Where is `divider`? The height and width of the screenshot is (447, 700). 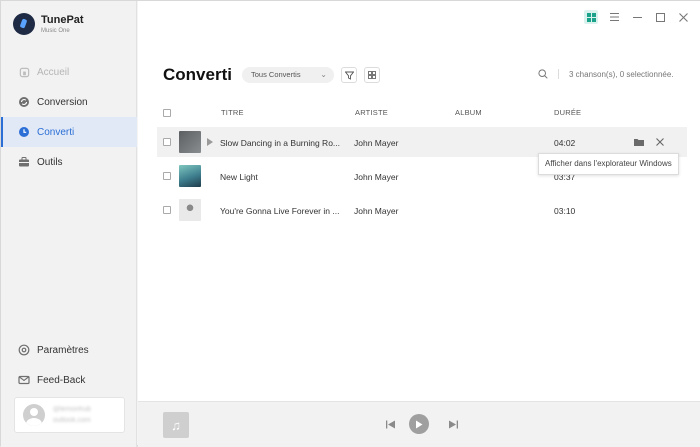 divider is located at coordinates (558, 74).